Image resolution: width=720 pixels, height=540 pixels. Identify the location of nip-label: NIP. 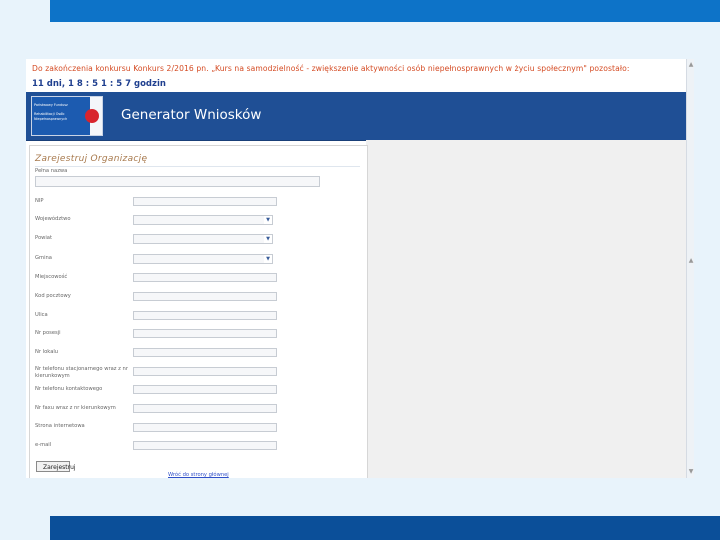
(39, 201).